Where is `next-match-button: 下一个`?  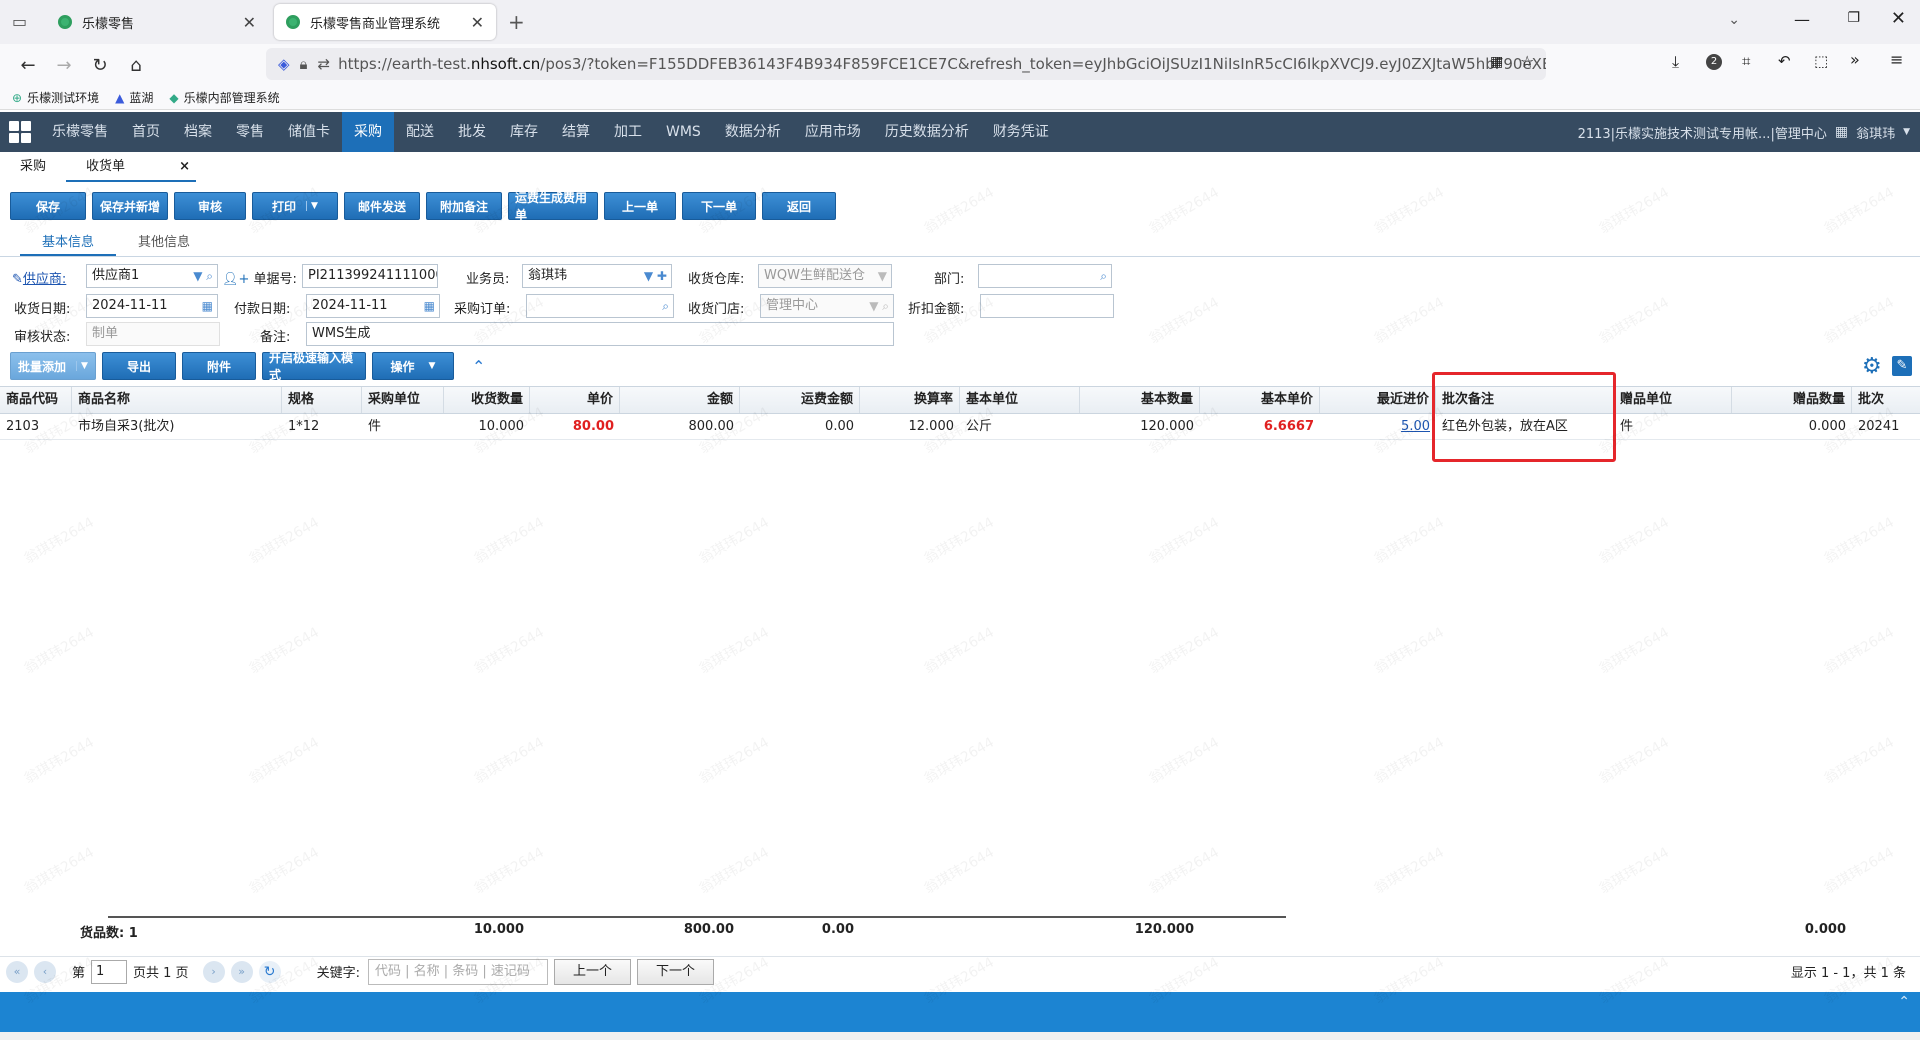
next-match-button: 下一个 is located at coordinates (675, 971).